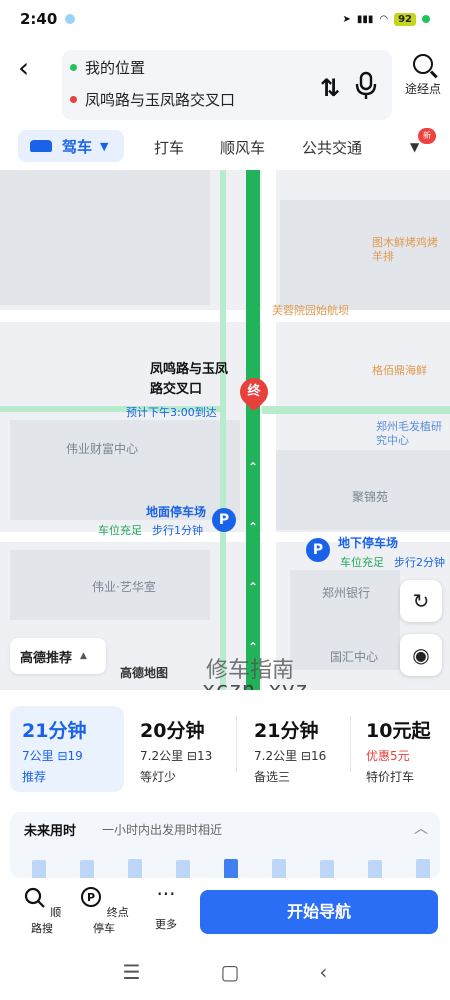 The width and height of the screenshot is (450, 1000). I want to click on parking-status: 车位充足, so click(362, 562).